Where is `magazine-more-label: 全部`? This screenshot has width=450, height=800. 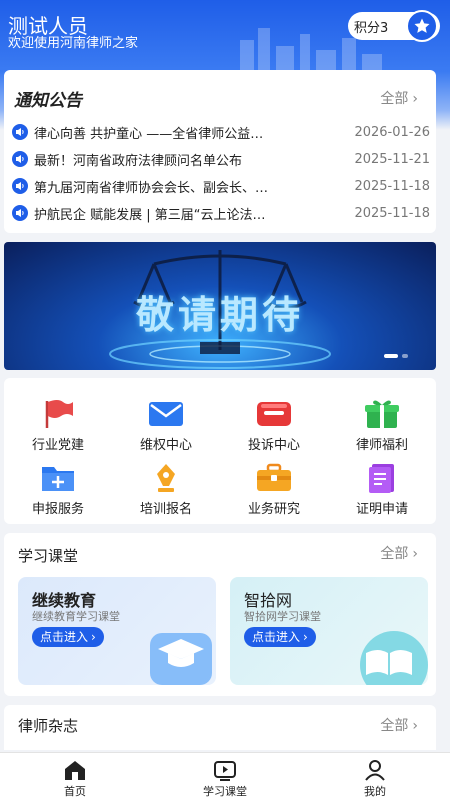
magazine-more-label: 全部 is located at coordinates (394, 726).